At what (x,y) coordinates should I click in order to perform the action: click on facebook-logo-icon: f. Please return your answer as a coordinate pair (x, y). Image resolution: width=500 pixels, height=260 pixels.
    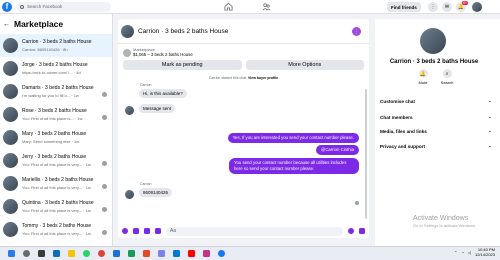
    Looking at the image, I should click on (7, 6).